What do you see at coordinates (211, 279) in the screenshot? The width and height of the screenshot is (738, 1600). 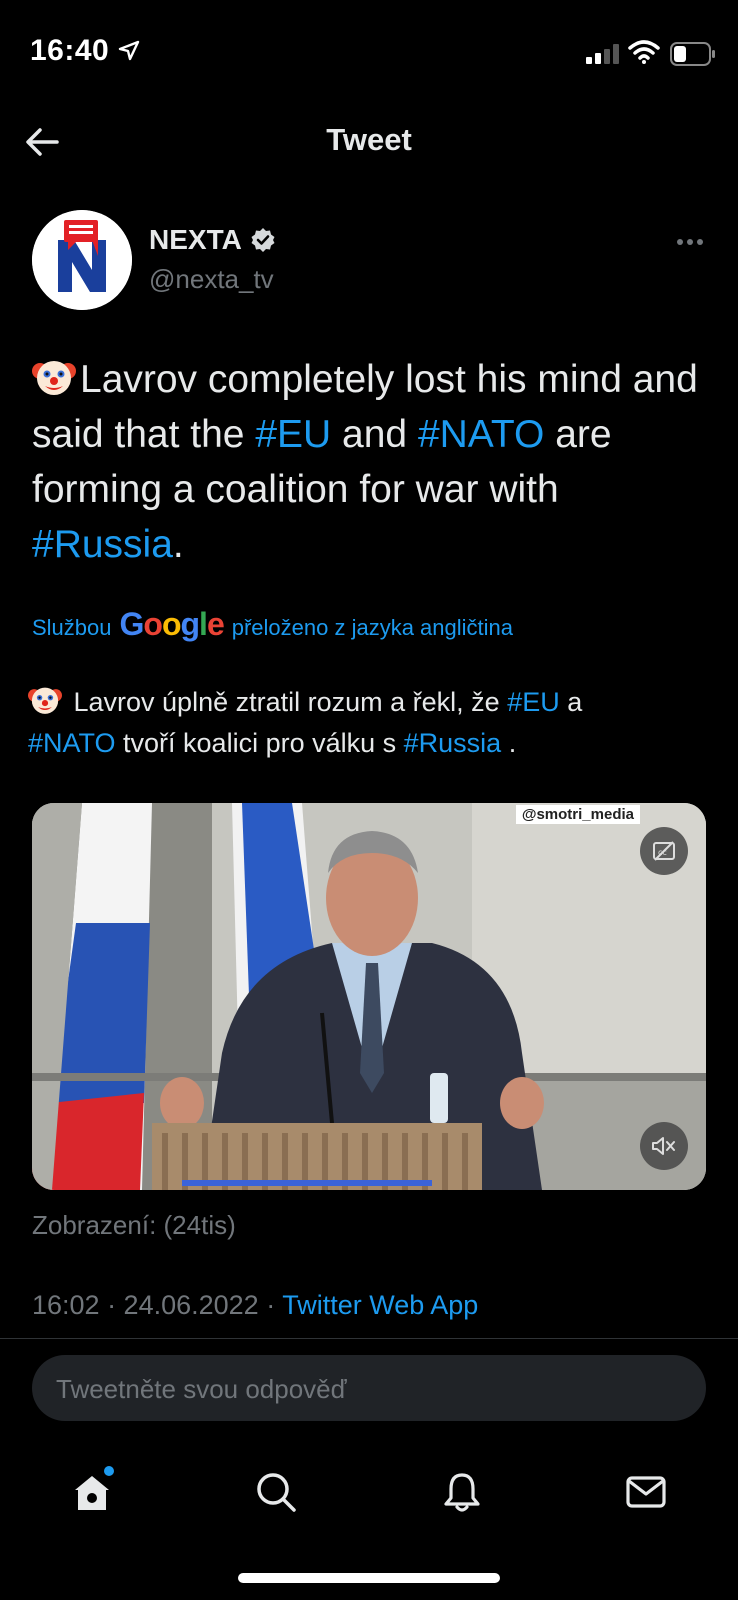 I see `author-handle: @nexta_tv` at bounding box center [211, 279].